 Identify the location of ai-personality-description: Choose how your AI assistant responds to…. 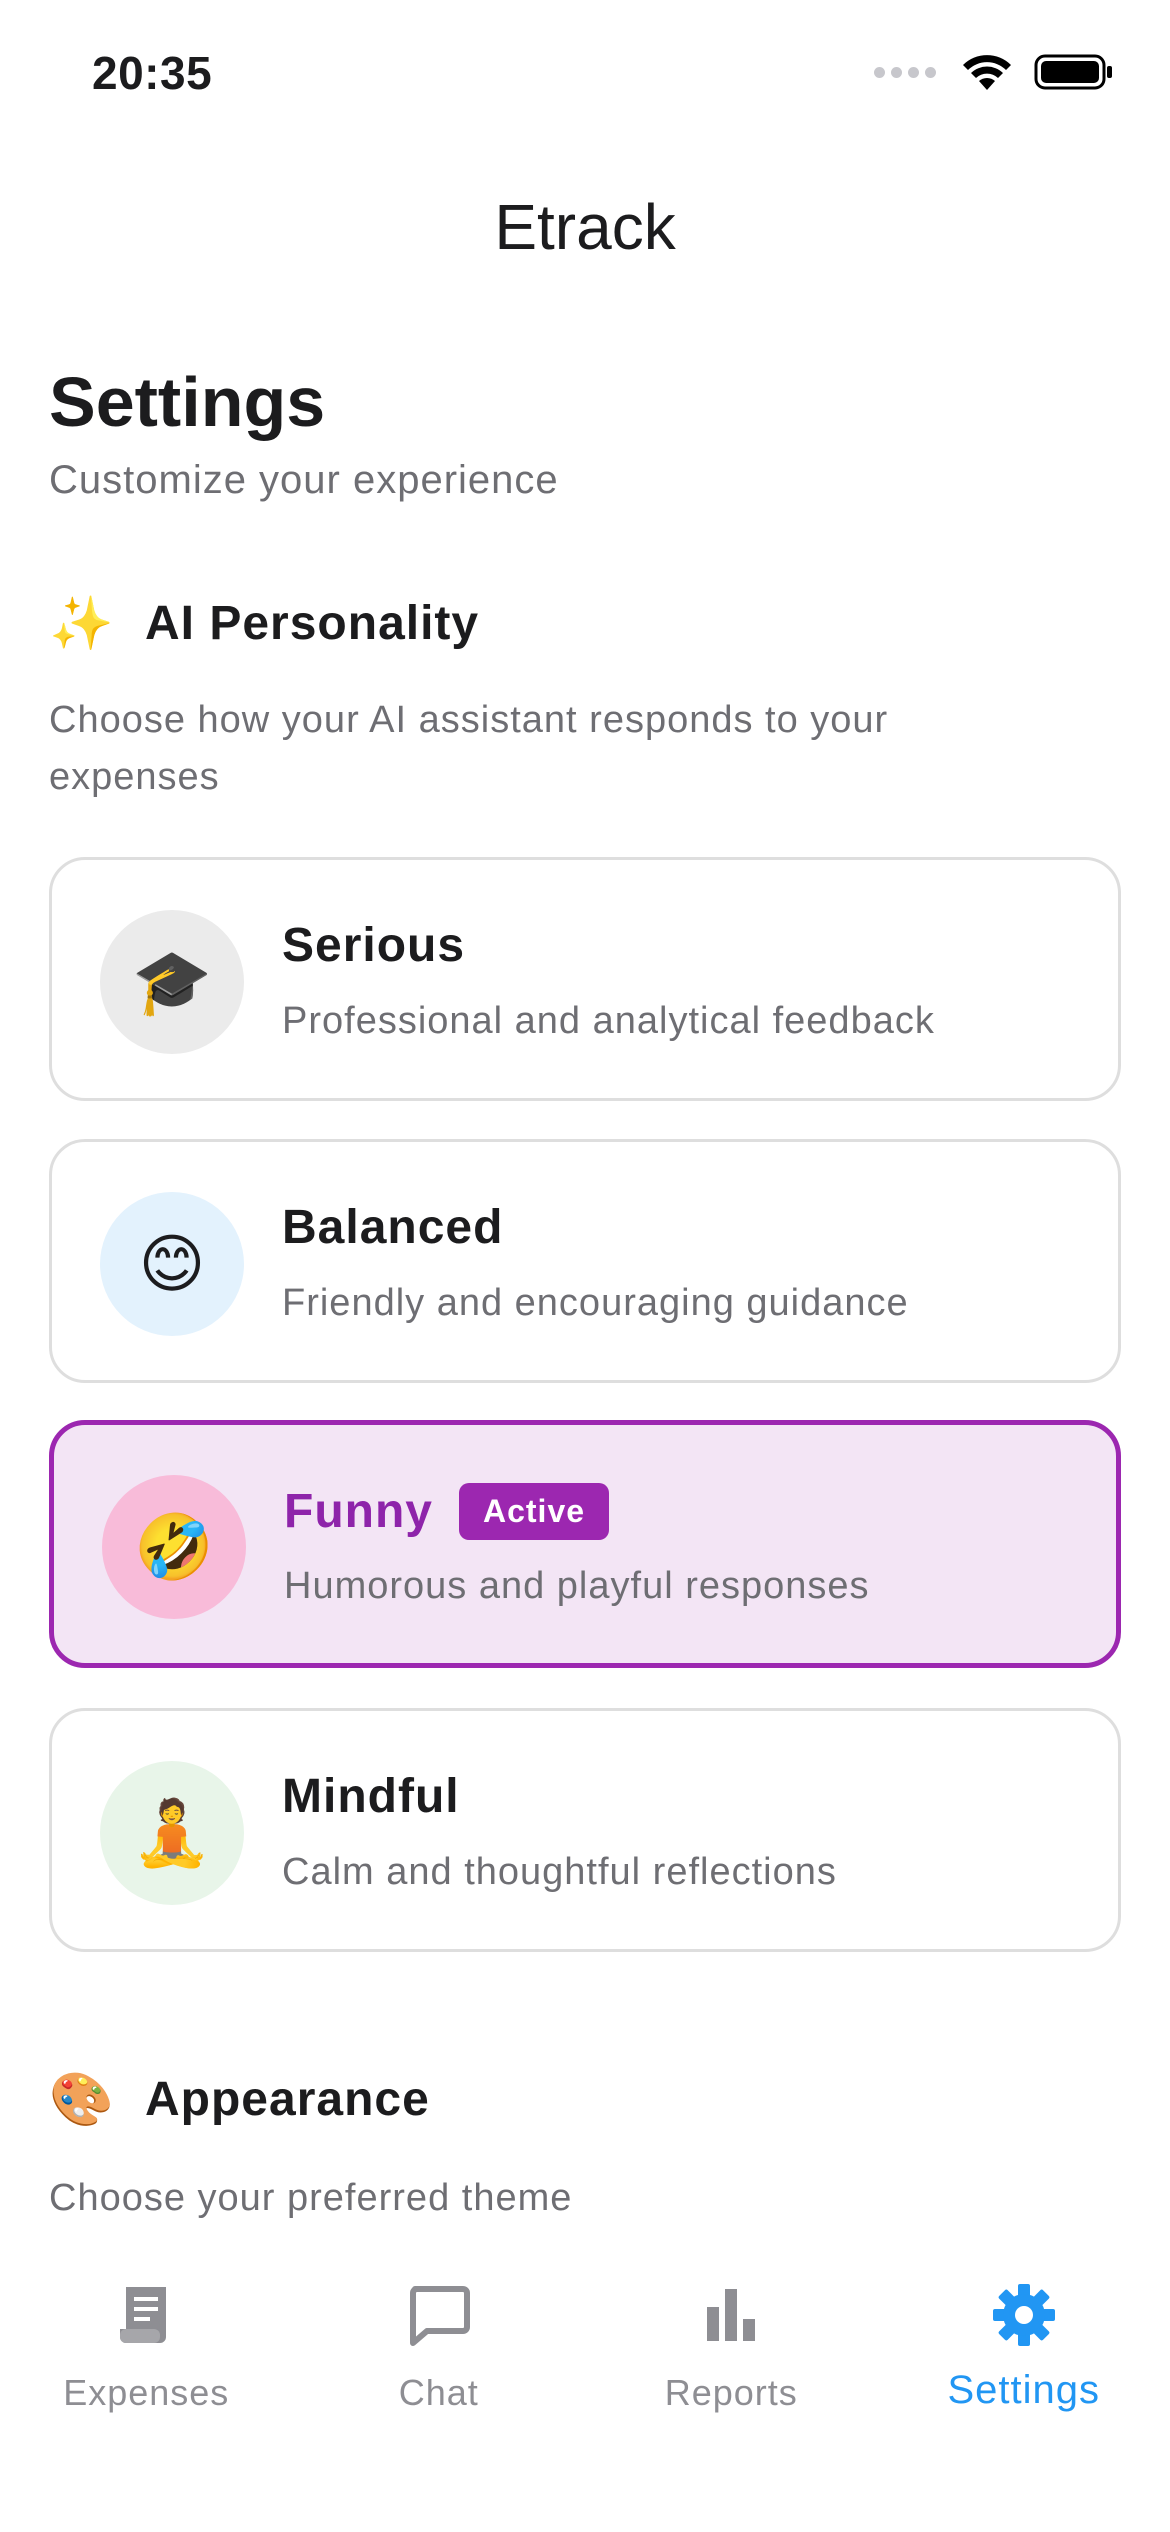
(469, 748).